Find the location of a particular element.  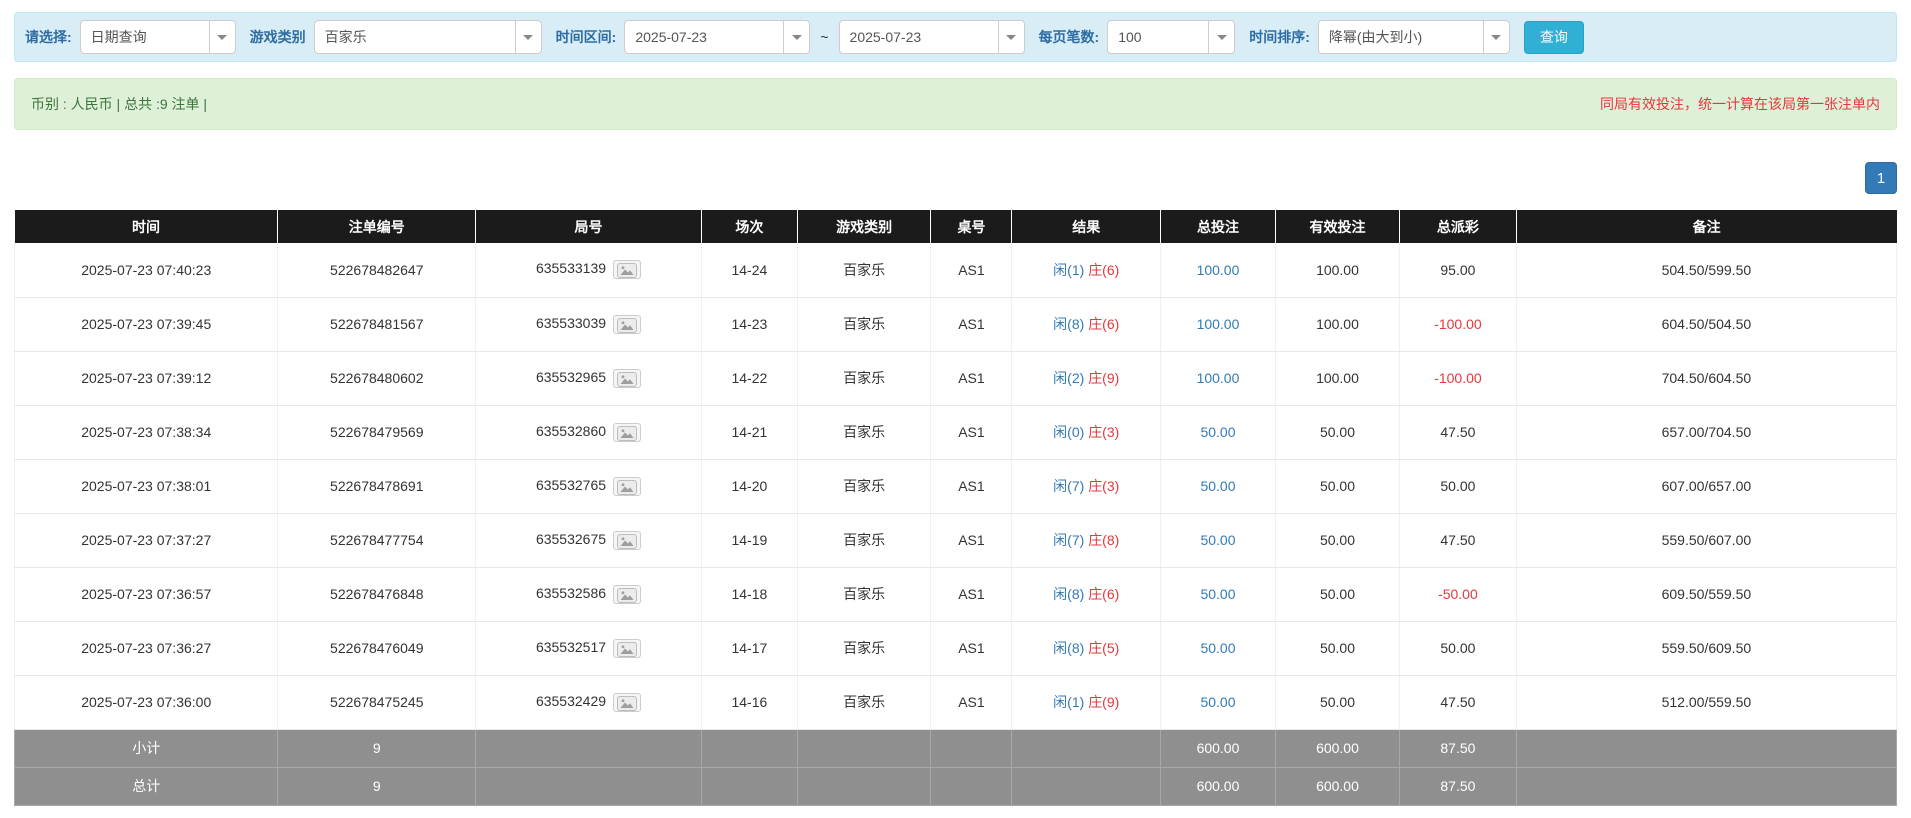

round-id-cell: 635532765 is located at coordinates (588, 486).